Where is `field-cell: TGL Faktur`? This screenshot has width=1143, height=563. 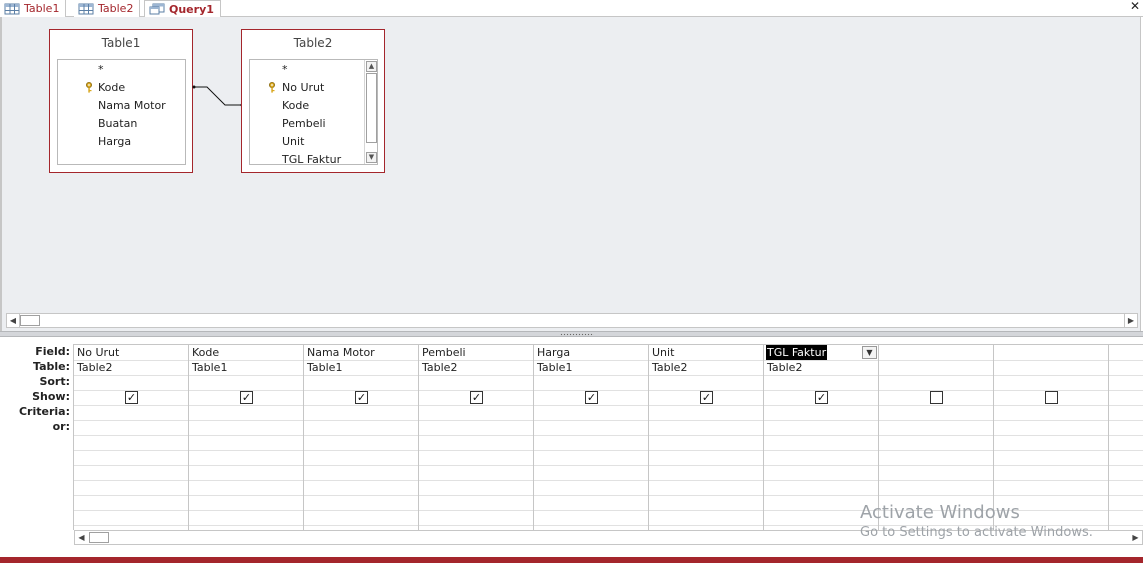
field-cell: TGL Faktur is located at coordinates (797, 352).